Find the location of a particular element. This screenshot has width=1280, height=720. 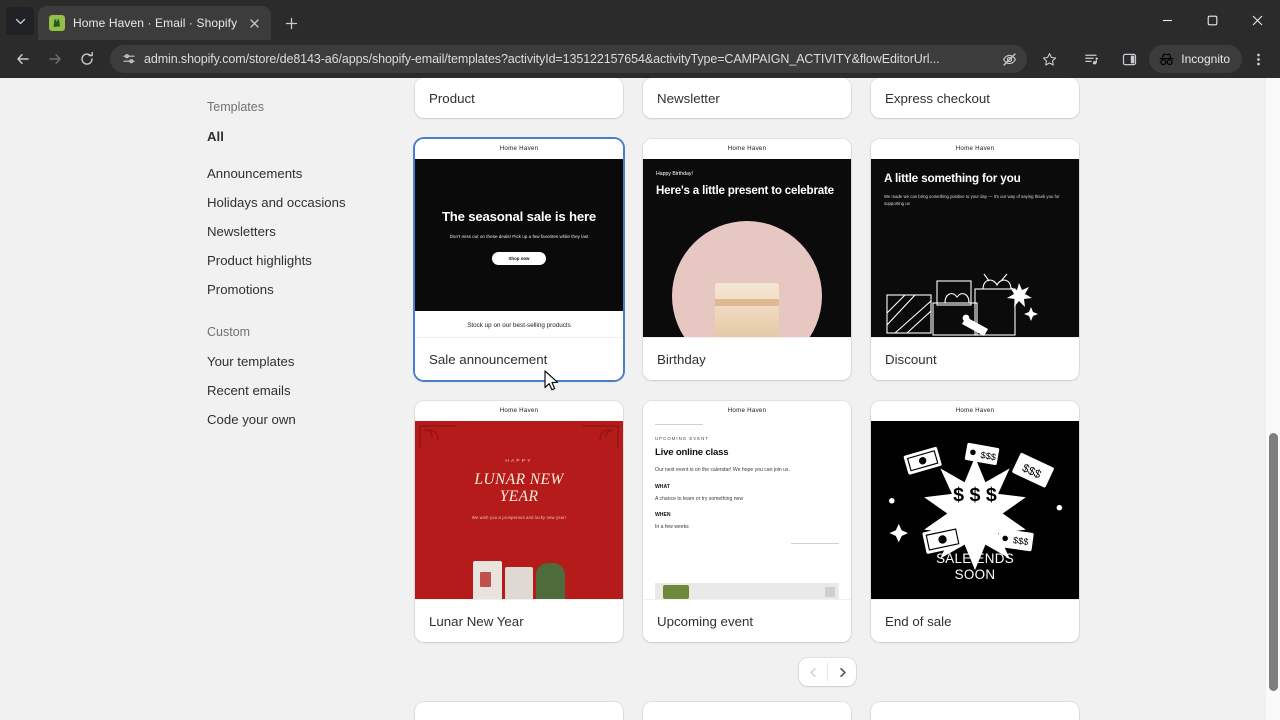

scrollbar-thumb is located at coordinates (1273, 562).